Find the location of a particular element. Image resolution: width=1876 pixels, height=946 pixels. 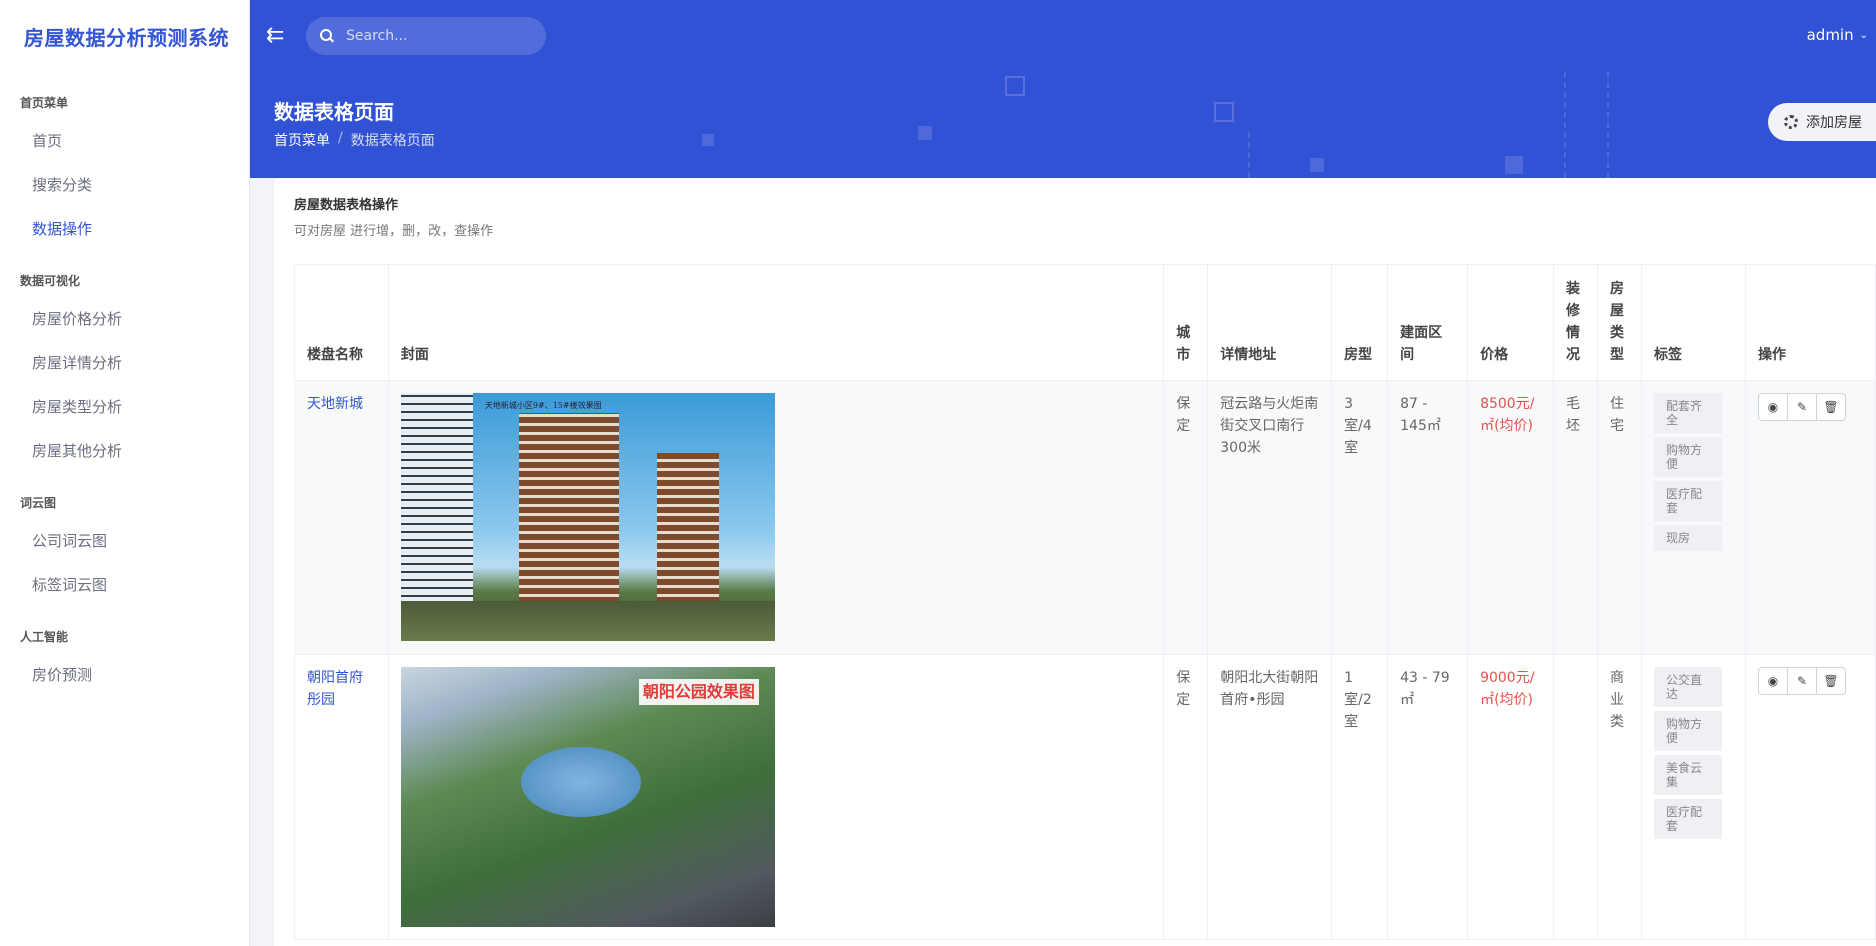

nav-section-wordcloud: 词云图 is located at coordinates (38, 502).